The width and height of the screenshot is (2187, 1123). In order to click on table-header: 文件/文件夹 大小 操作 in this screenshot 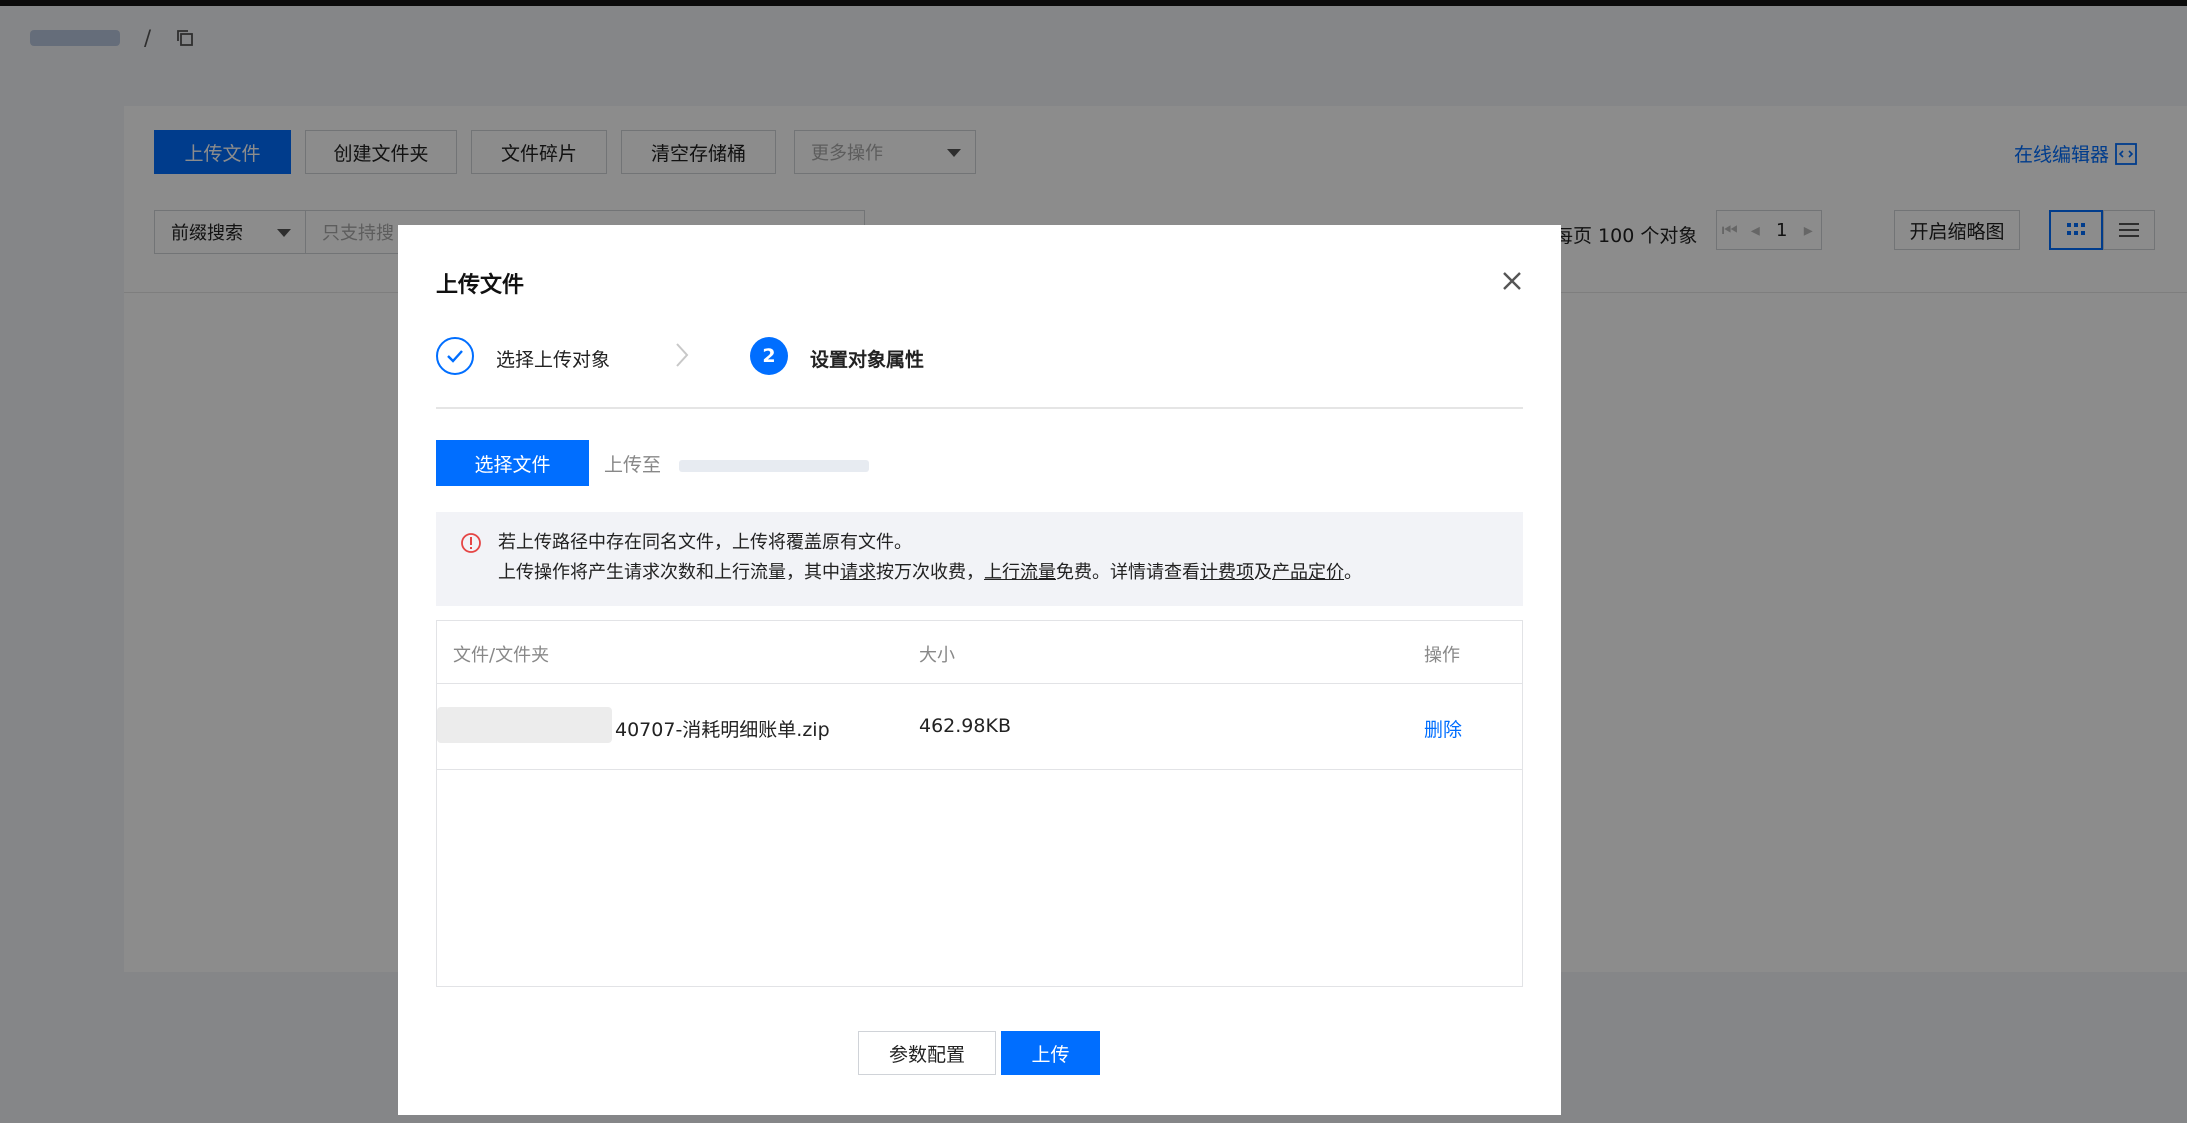, I will do `click(979, 652)`.